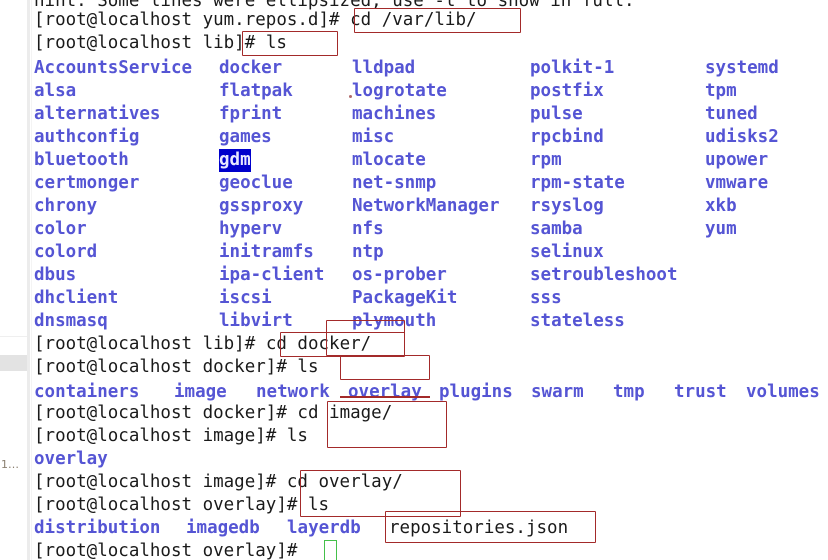 The width and height of the screenshot is (828, 560). What do you see at coordinates (721, 229) in the screenshot?
I see `list-item: yum` at bounding box center [721, 229].